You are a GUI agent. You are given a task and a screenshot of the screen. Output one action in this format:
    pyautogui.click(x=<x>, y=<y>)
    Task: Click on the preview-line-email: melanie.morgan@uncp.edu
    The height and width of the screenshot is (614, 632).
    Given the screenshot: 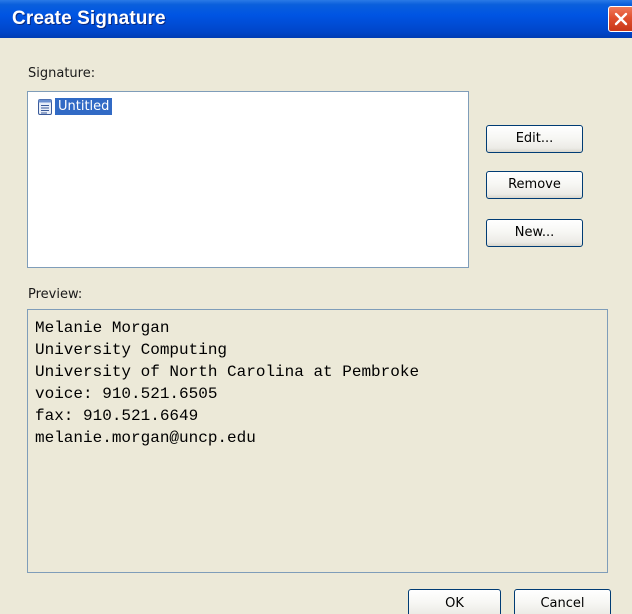 What is the action you would take?
    pyautogui.click(x=145, y=438)
    